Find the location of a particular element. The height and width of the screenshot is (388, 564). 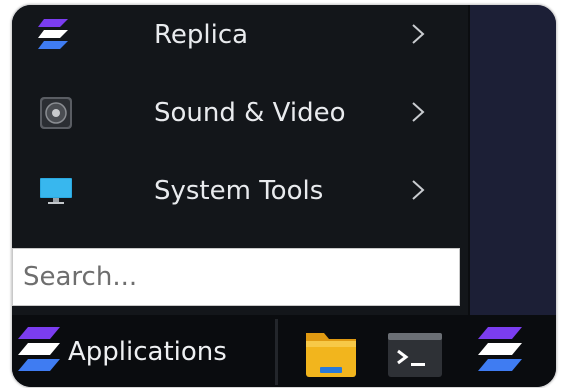

applications-button: Applications is located at coordinates (143, 351).